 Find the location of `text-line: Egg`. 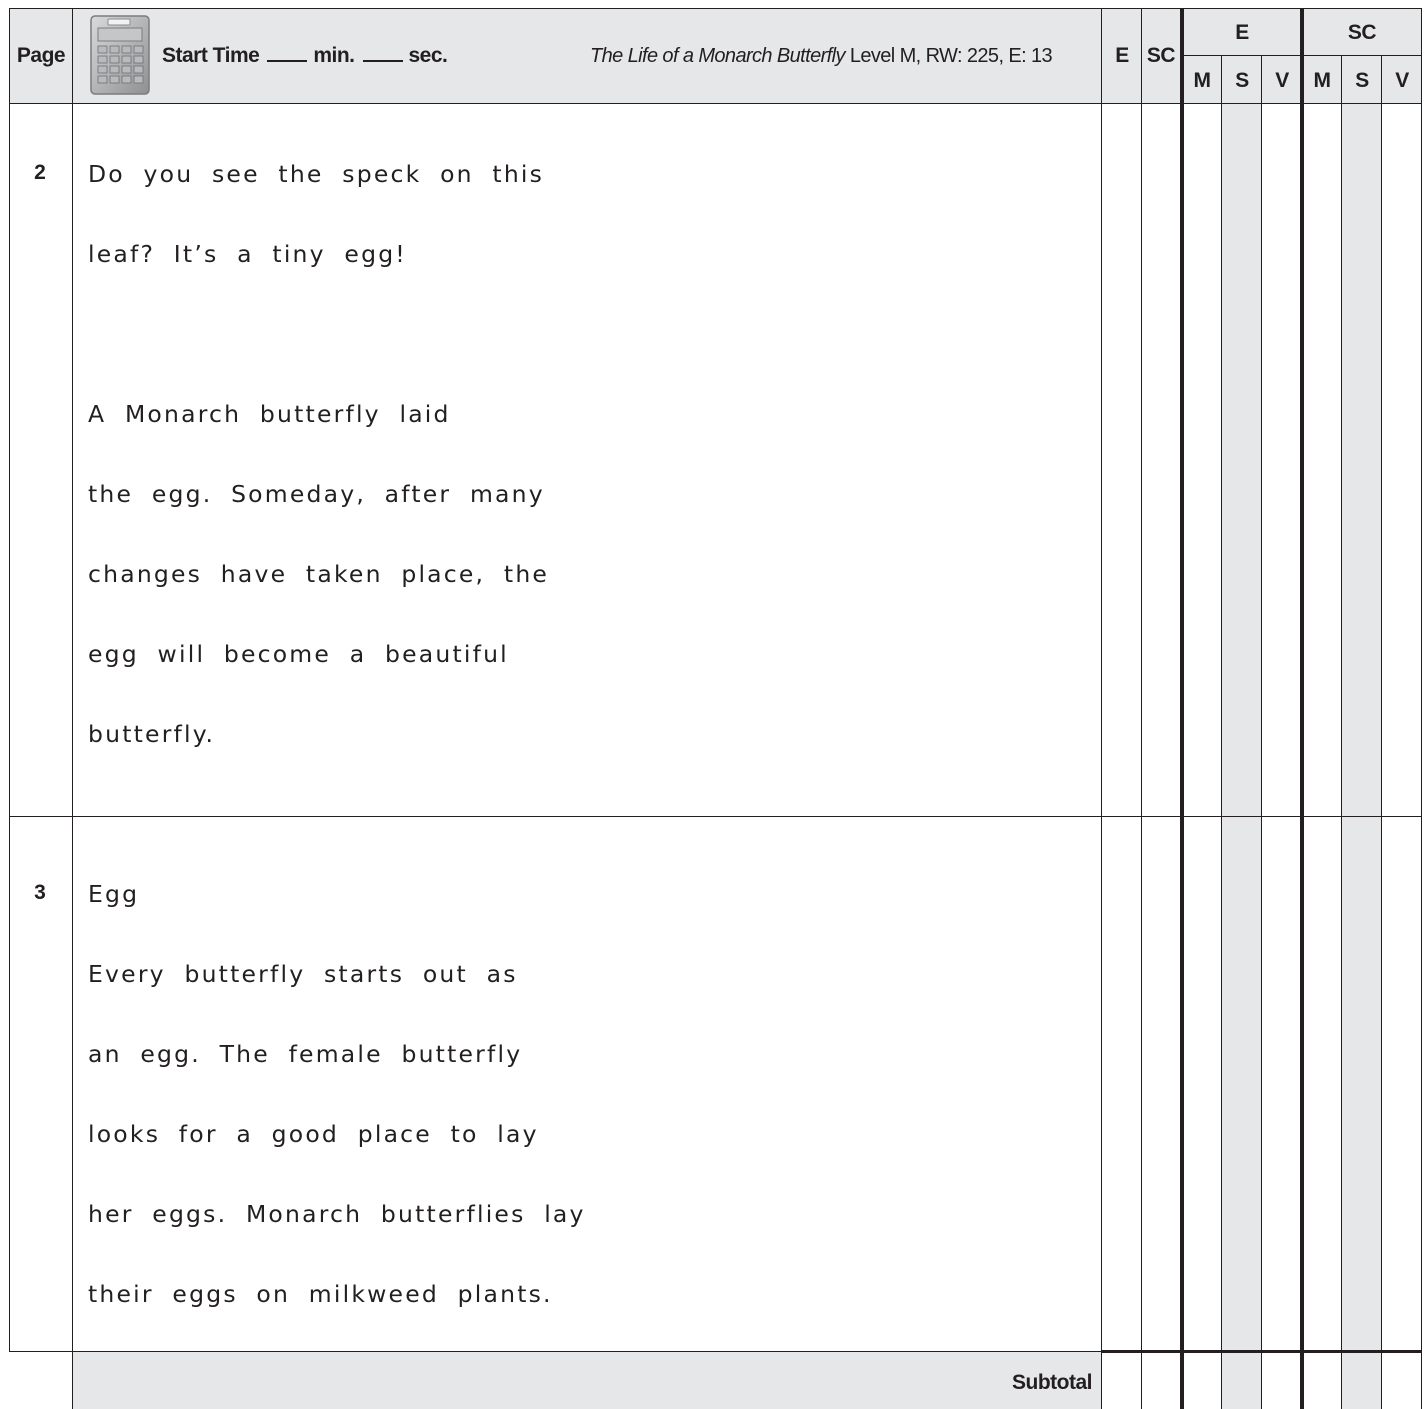

text-line: Egg is located at coordinates (114, 894).